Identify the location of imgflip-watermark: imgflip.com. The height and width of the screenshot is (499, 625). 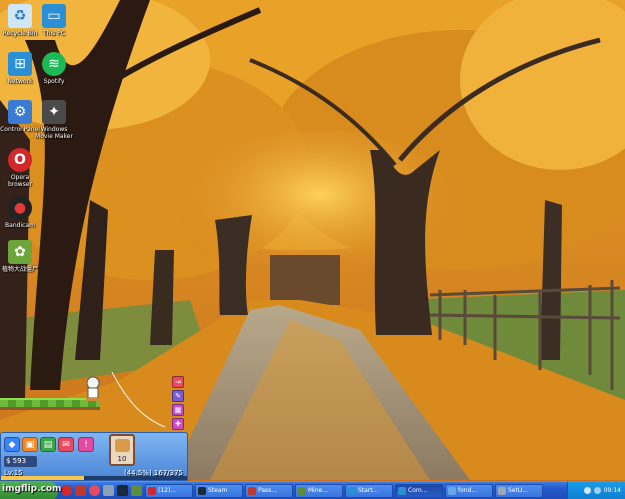
(32, 489).